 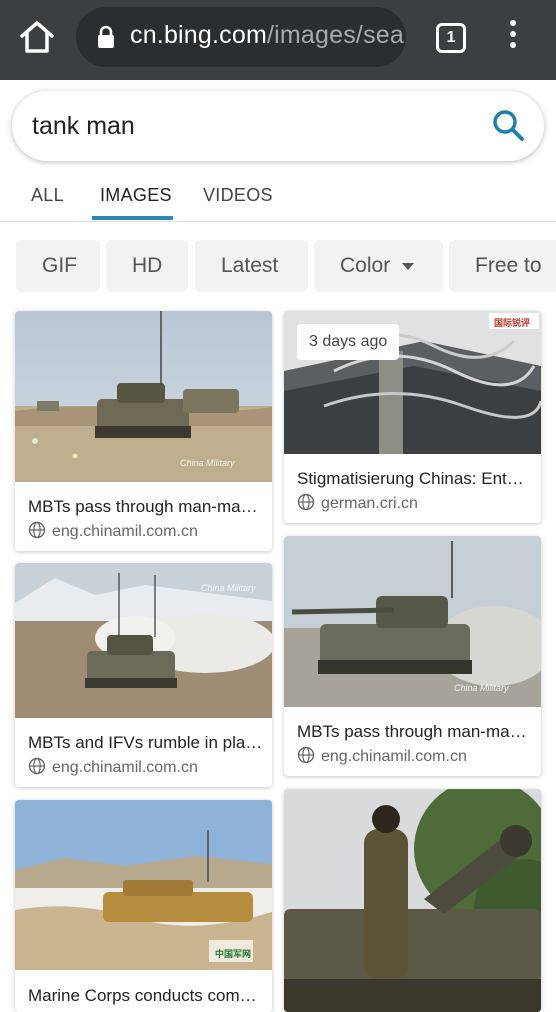 I want to click on filter-color: Color, so click(x=378, y=266).